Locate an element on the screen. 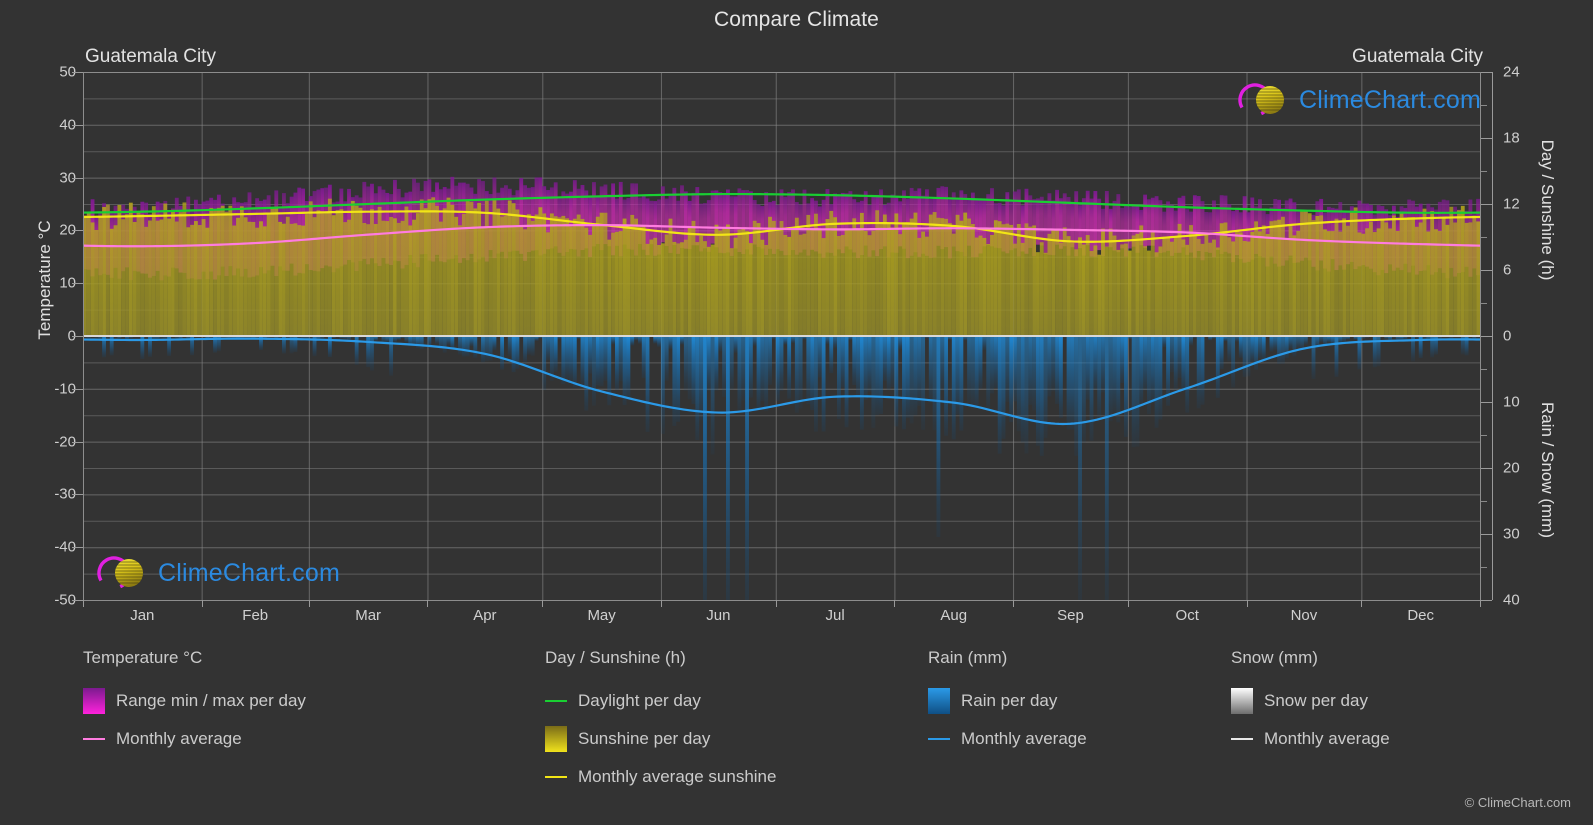 The height and width of the screenshot is (825, 1593). legend-item: Rain per day is located at coordinates (1007, 701).